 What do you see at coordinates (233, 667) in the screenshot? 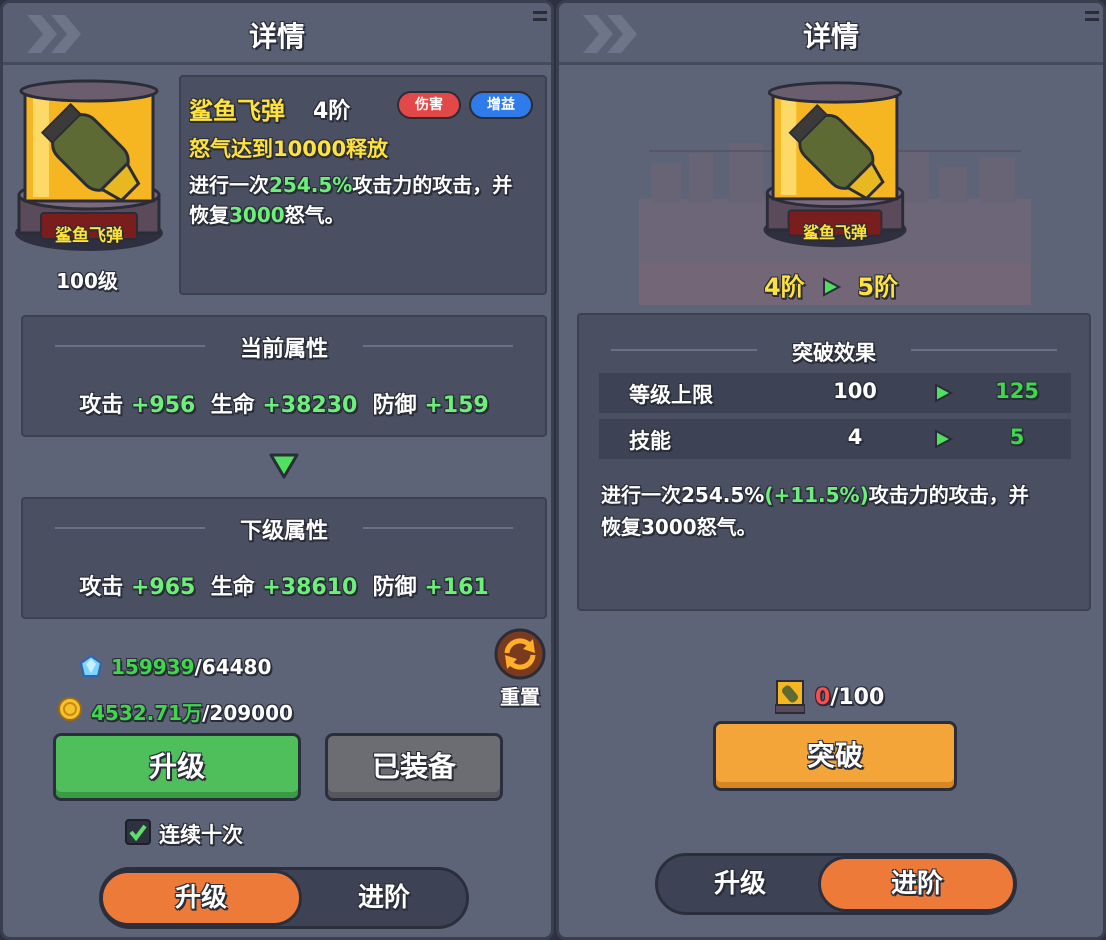
I see `gem-need: /64480` at bounding box center [233, 667].